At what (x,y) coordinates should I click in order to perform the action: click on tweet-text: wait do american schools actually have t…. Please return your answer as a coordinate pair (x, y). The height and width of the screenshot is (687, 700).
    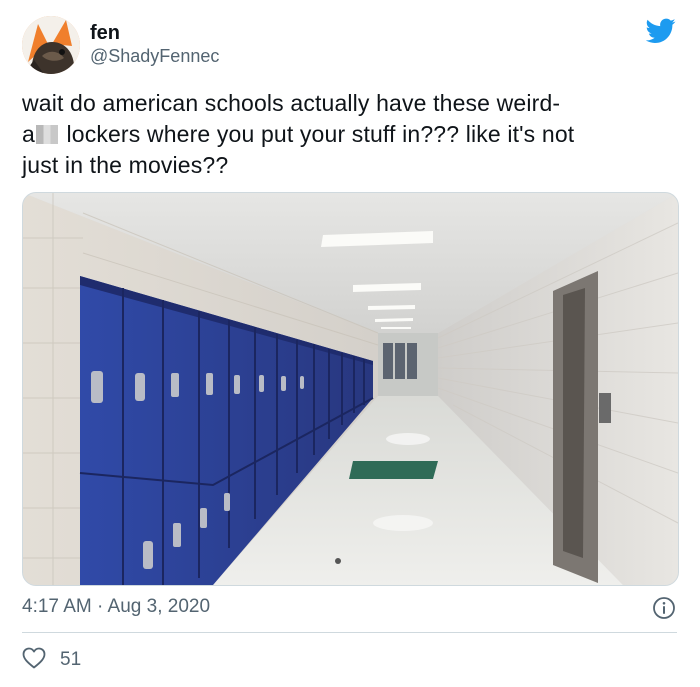
    Looking at the image, I should click on (352, 134).